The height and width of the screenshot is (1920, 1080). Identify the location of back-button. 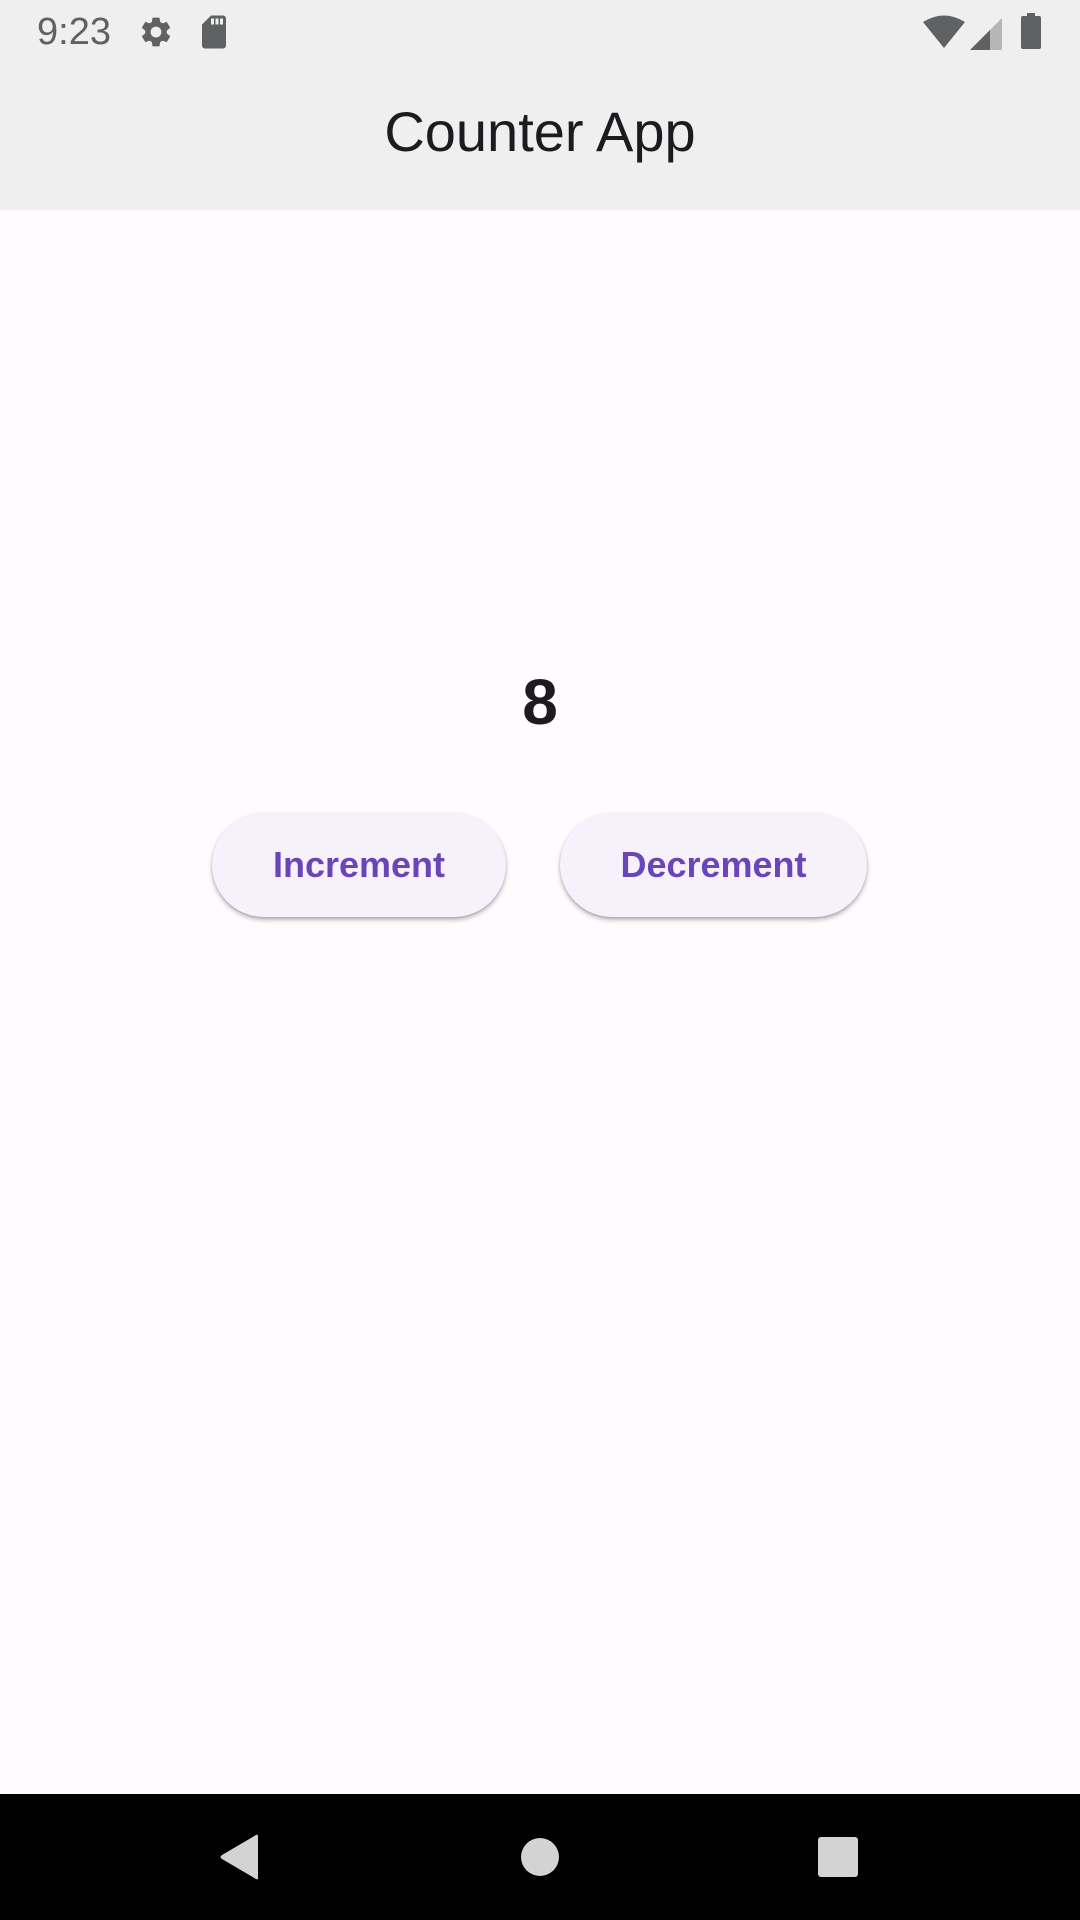
(239, 1857).